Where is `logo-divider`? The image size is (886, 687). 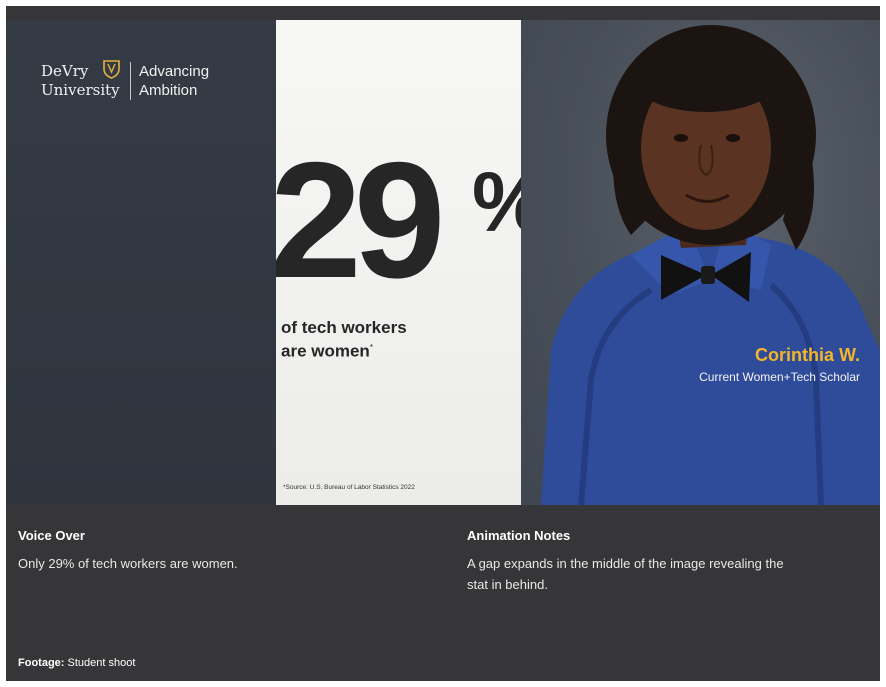
logo-divider is located at coordinates (130, 81).